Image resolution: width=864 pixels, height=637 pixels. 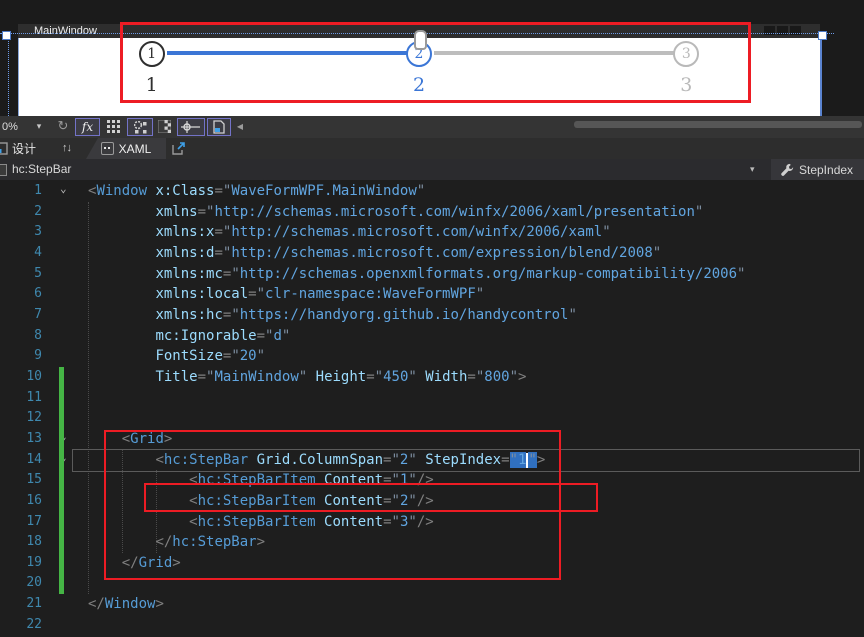 What do you see at coordinates (34, 521) in the screenshot?
I see `line-number: 17` at bounding box center [34, 521].